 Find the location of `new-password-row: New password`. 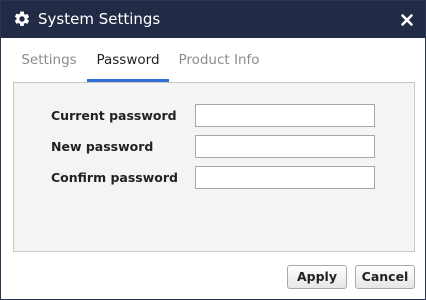

new-password-row: New password is located at coordinates (216, 147).